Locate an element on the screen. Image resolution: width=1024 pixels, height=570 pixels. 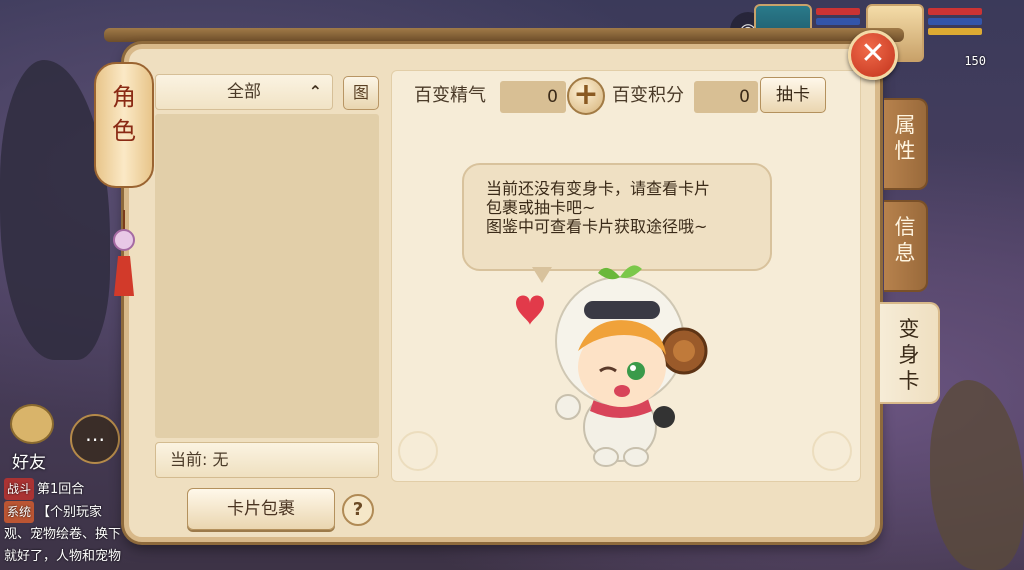
close-icon: ✕ is located at coordinates (873, 55).